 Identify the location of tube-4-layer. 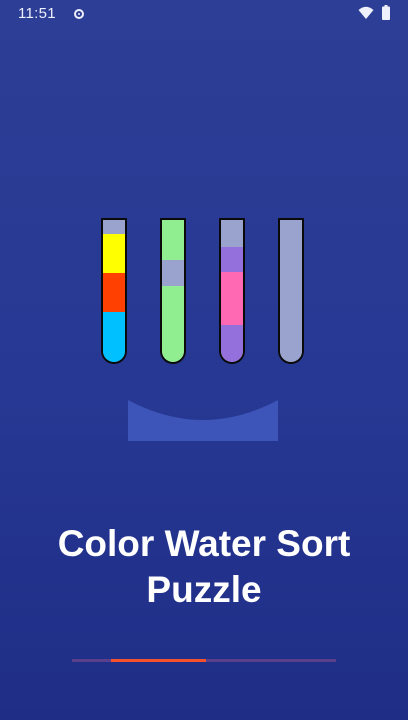
(291, 291).